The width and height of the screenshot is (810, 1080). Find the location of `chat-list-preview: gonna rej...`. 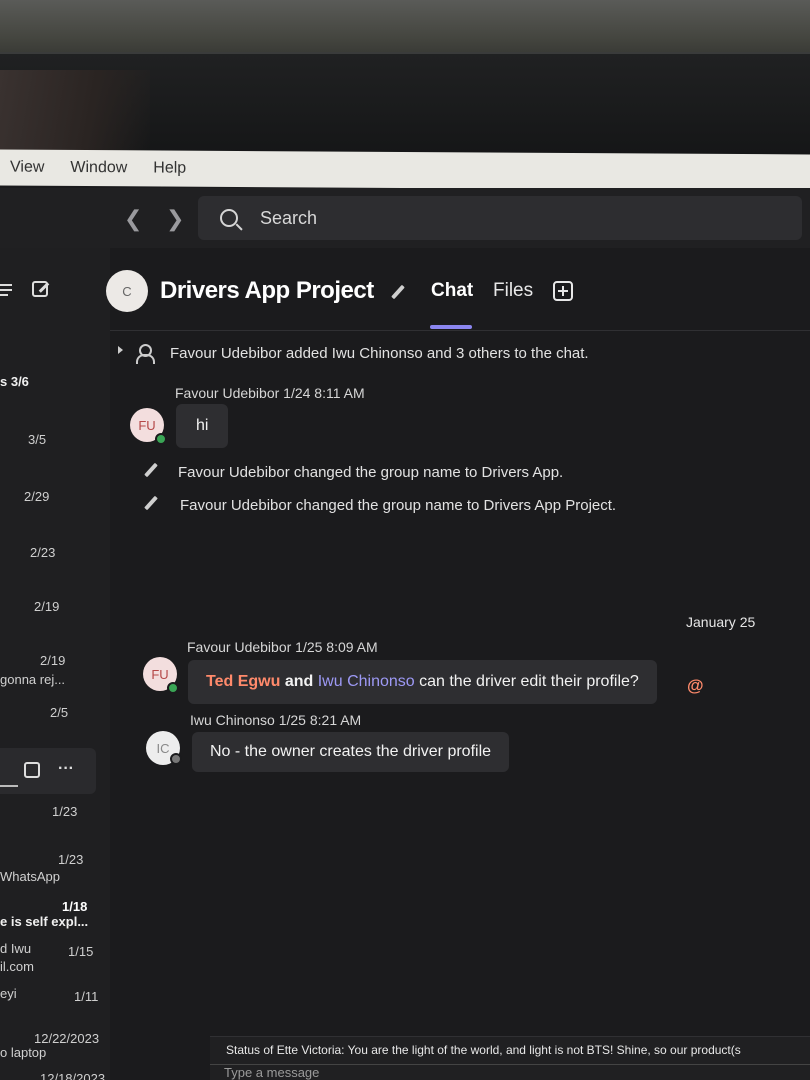

chat-list-preview: gonna rej... is located at coordinates (32, 679).